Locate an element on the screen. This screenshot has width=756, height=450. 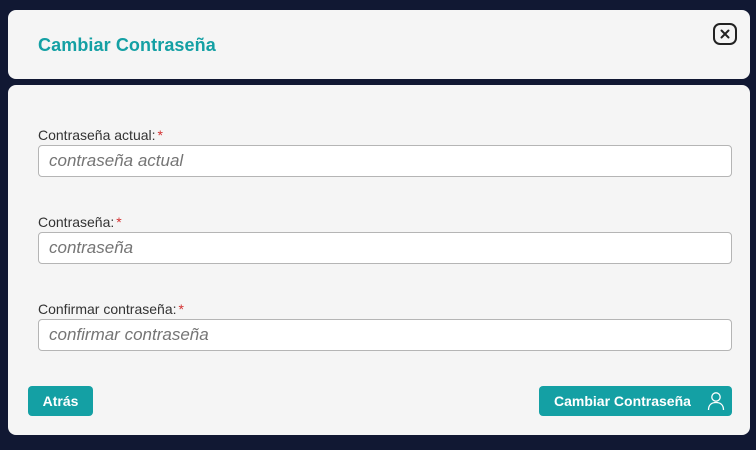
current-password-label: Contraseña actual: * is located at coordinates (100, 135).